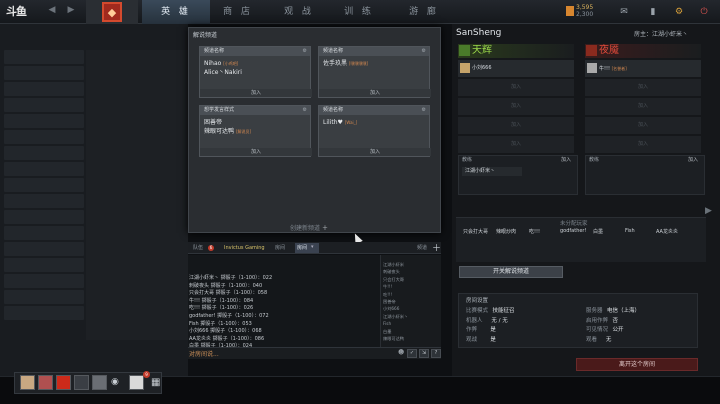 The height and width of the screenshot is (404, 720). Describe the element at coordinates (155, 382) in the screenshot. I see `party-menu-icon: ▦` at that location.